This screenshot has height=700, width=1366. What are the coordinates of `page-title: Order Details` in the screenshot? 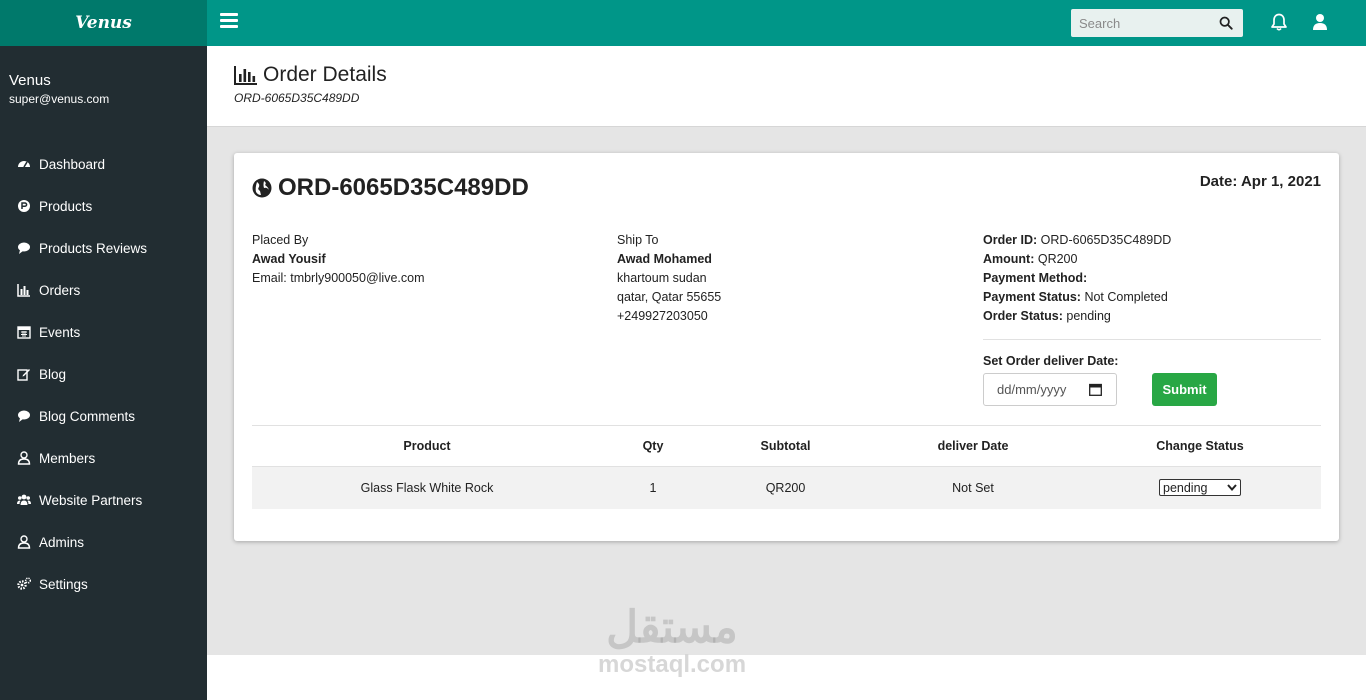 It's located at (310, 75).